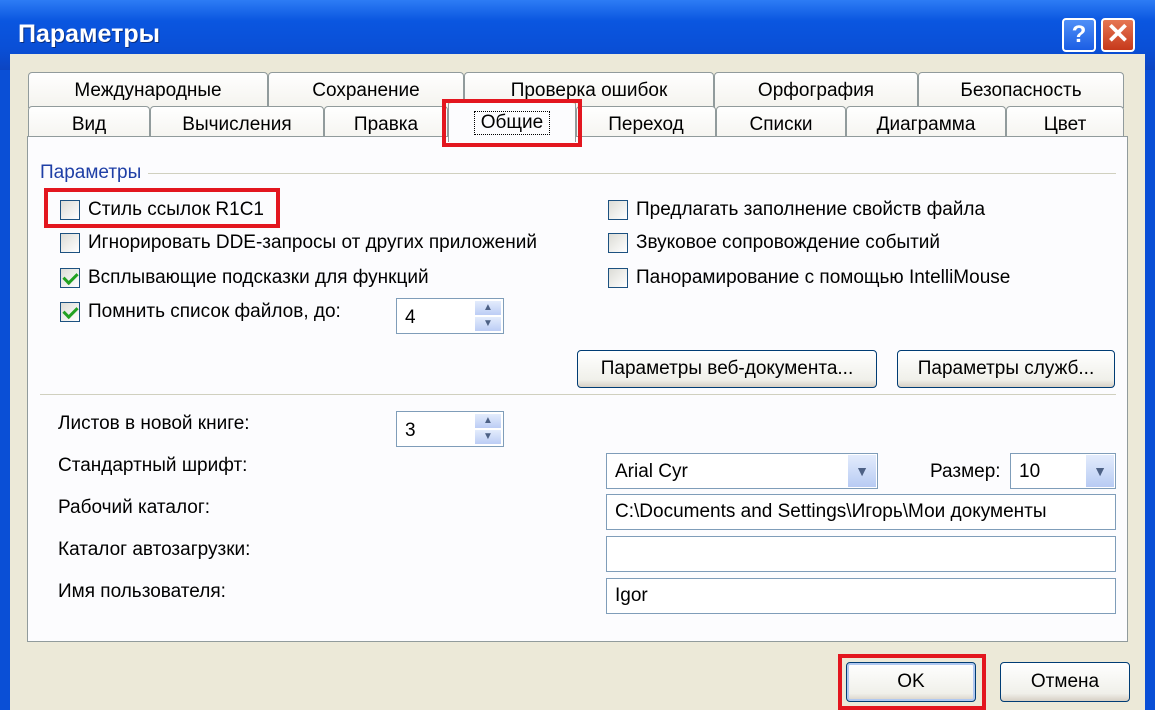  Describe the element at coordinates (811, 209) in the screenshot. I see `file-properties-label: Предлагать заполнение свойств файла` at that location.